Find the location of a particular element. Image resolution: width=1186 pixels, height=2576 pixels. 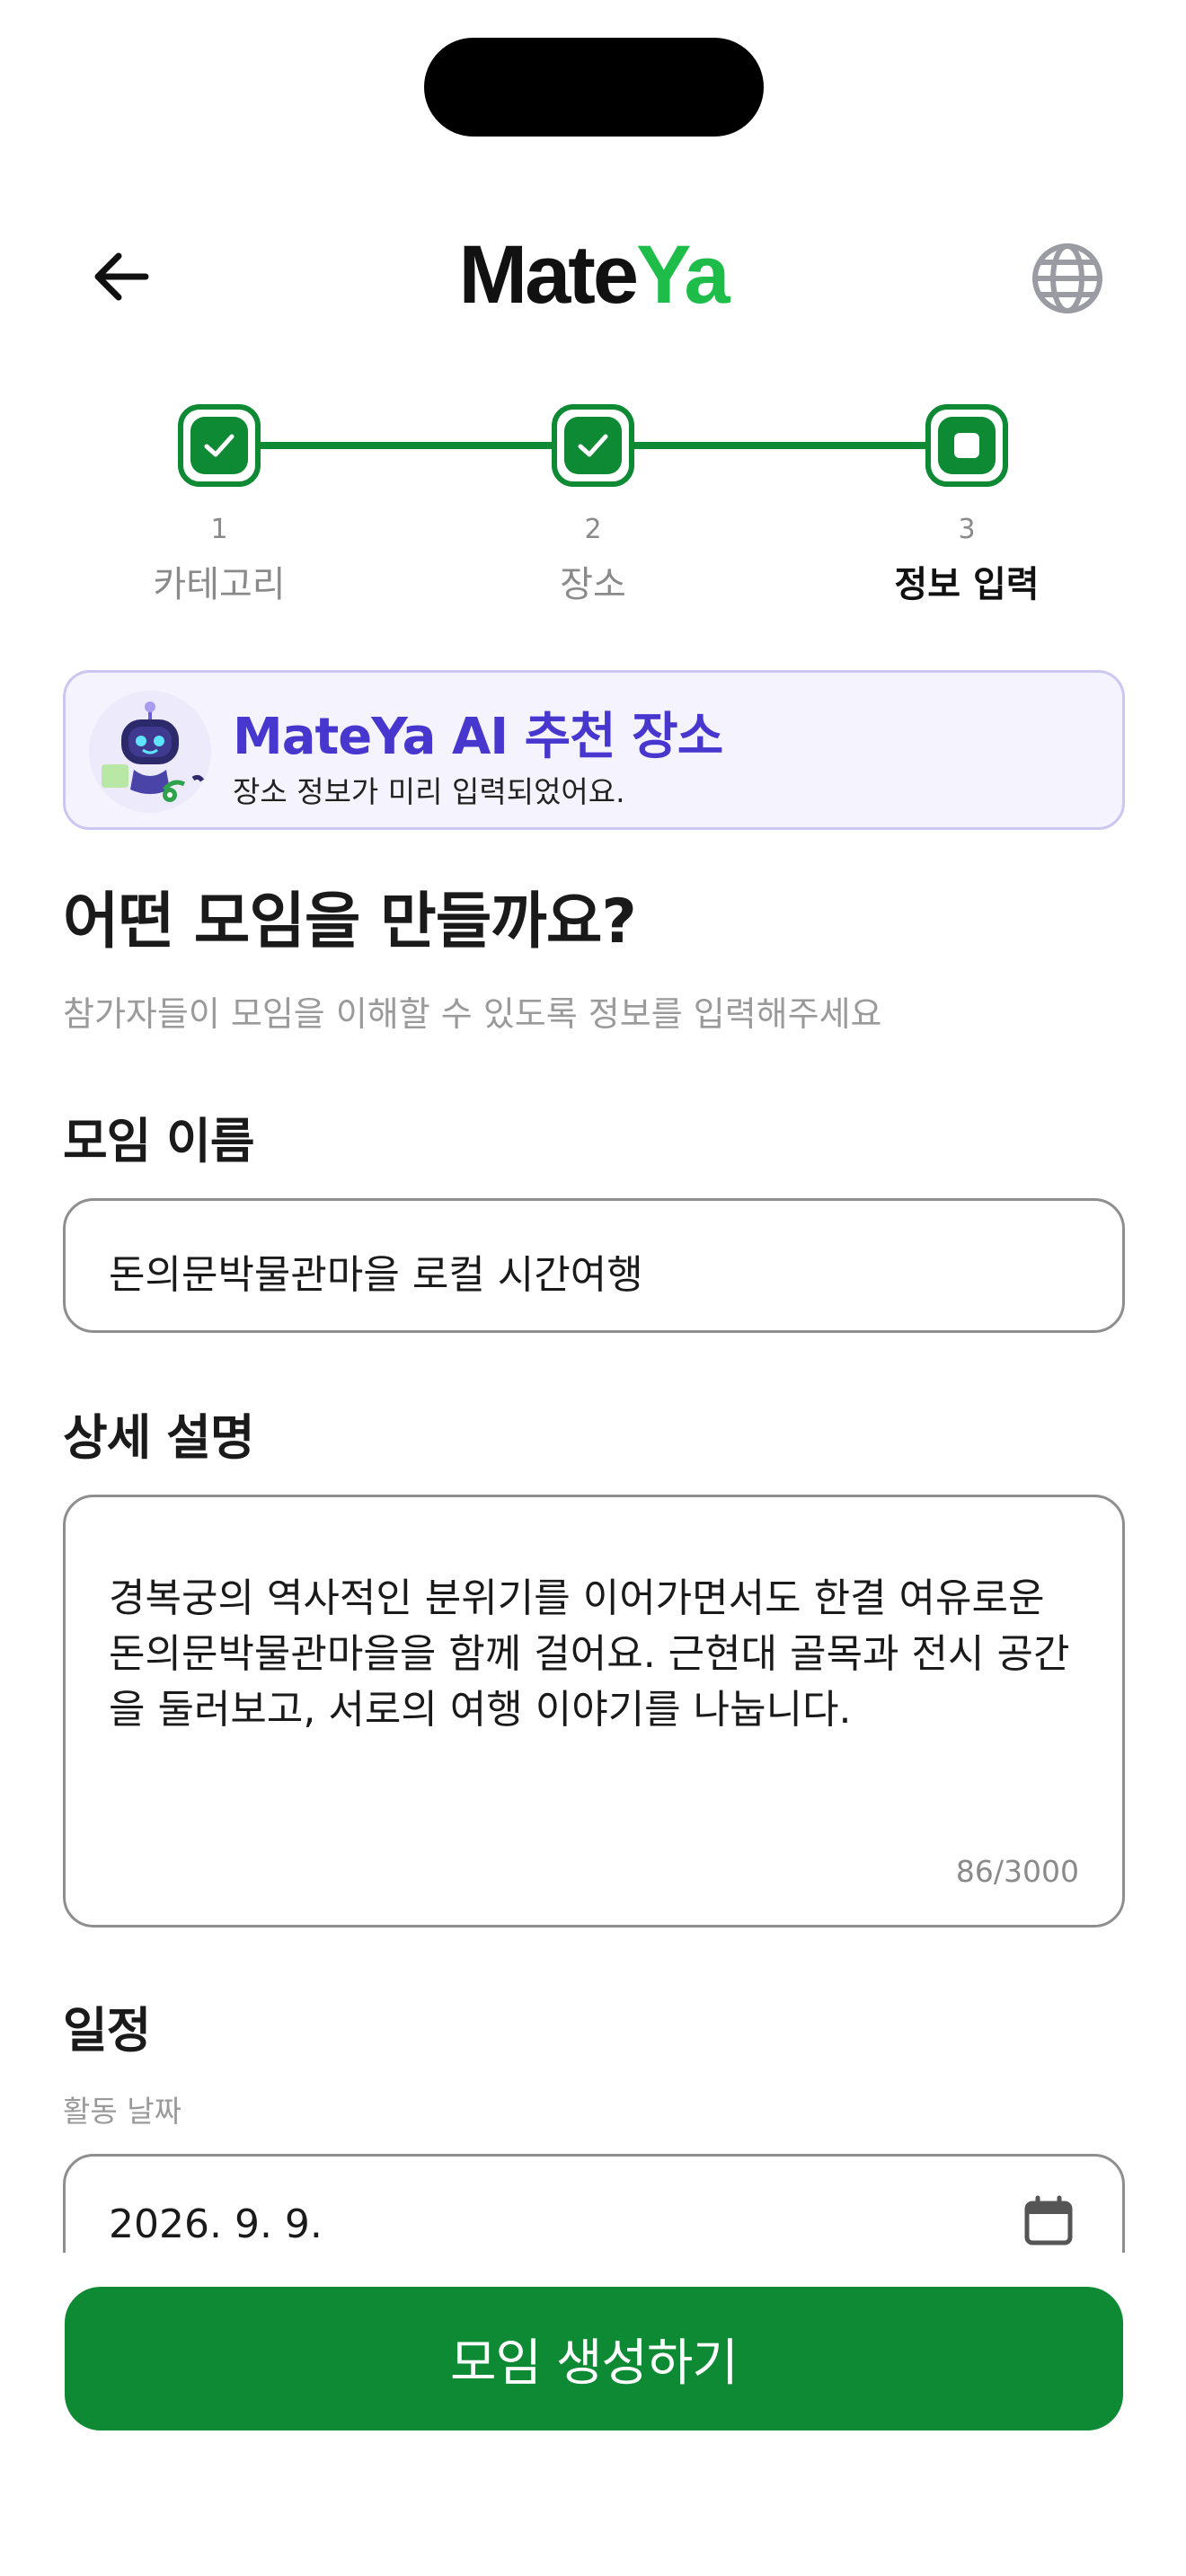

logo-text-mate: Mate is located at coordinates (548, 275).